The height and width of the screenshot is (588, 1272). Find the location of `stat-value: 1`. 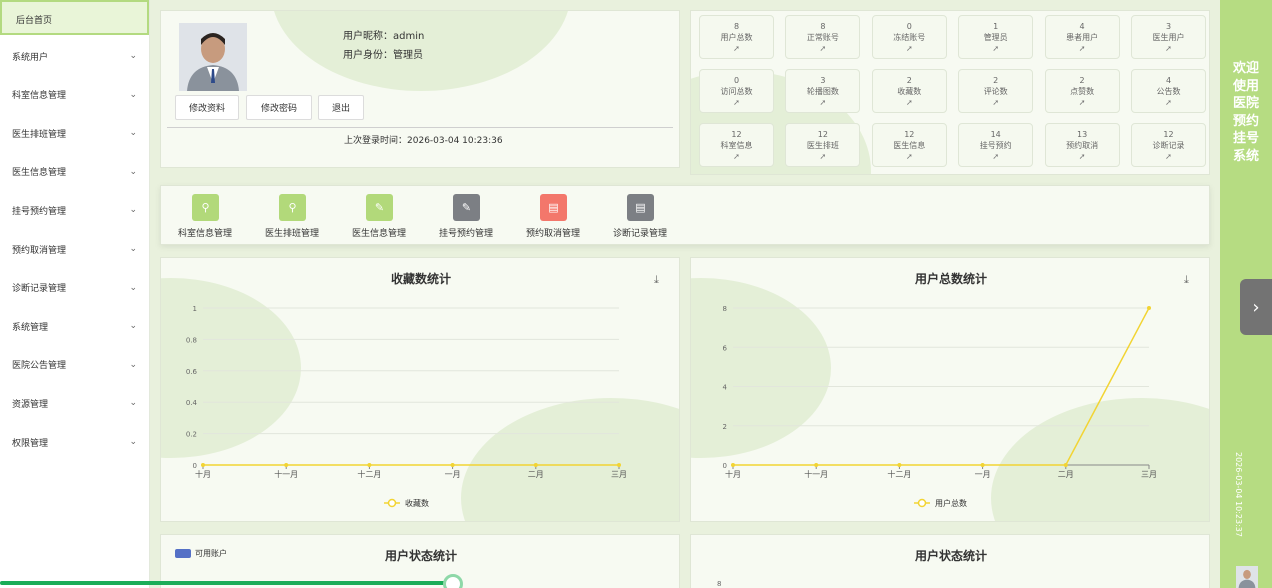

stat-value: 1 is located at coordinates (996, 26).